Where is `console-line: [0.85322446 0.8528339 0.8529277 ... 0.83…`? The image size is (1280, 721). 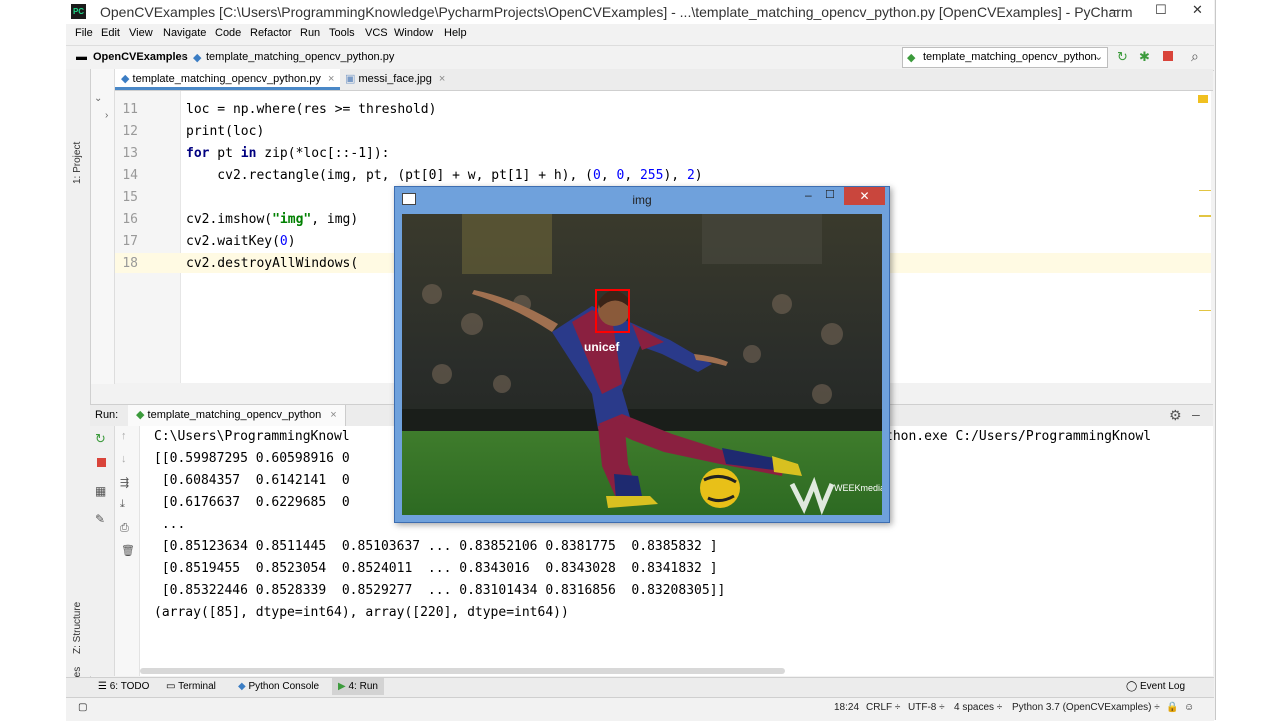 console-line: [0.85322446 0.8528339 0.8529277 ... 0.83… is located at coordinates (440, 590).